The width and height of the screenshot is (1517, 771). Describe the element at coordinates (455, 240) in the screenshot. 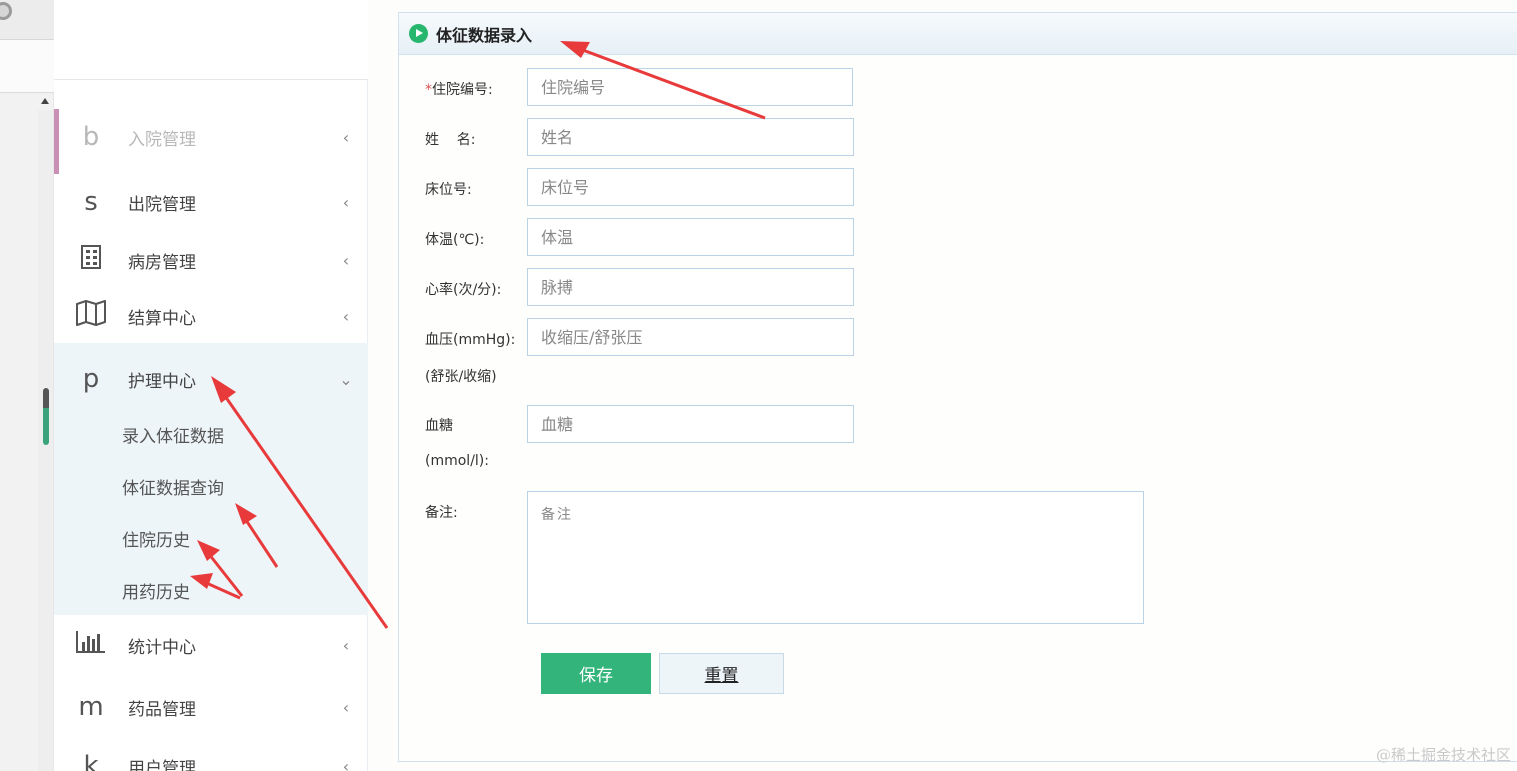

I see `temperature-label: 体温(℃):` at that location.